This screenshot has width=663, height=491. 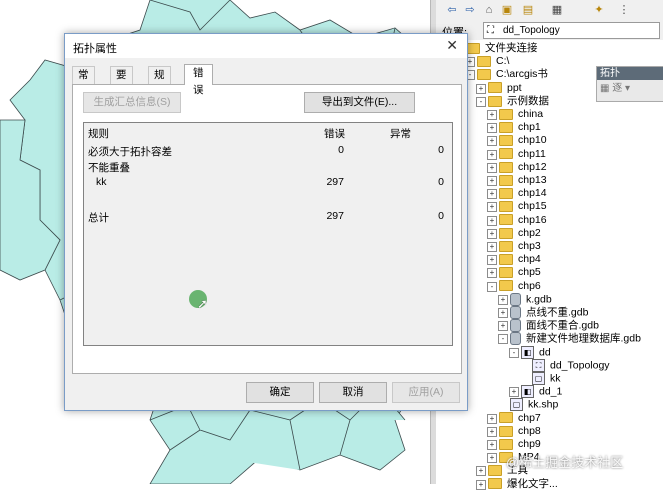 What do you see at coordinates (83, 82) in the screenshot?
I see `tab-general: 常规` at bounding box center [83, 82].